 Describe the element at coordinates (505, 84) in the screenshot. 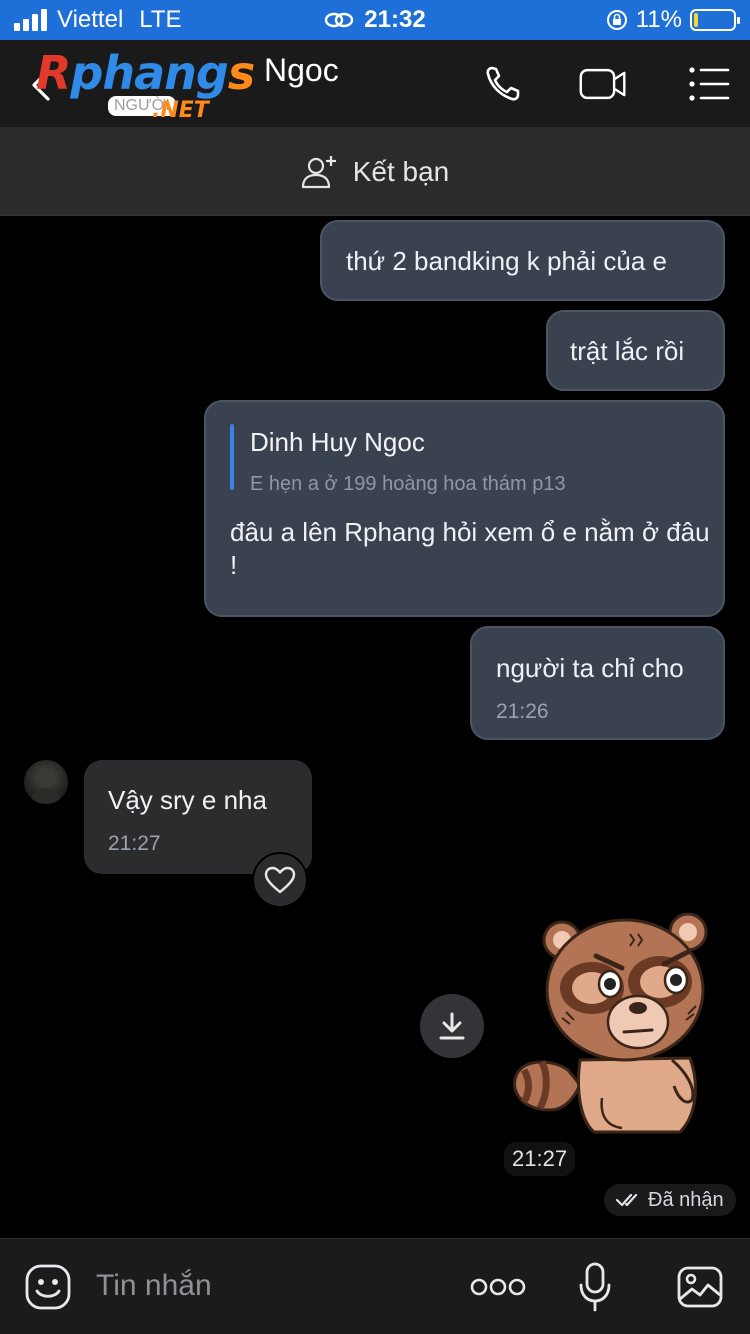

I see `phone-icon` at that location.